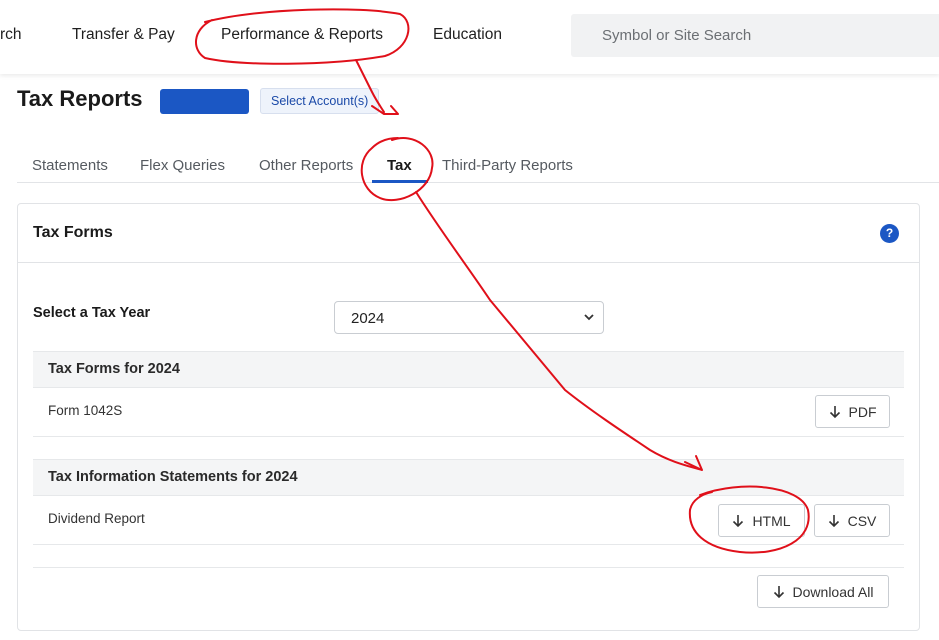 The height and width of the screenshot is (640, 939). Describe the element at coordinates (833, 591) in the screenshot. I see `download-all-label: Download All` at that location.